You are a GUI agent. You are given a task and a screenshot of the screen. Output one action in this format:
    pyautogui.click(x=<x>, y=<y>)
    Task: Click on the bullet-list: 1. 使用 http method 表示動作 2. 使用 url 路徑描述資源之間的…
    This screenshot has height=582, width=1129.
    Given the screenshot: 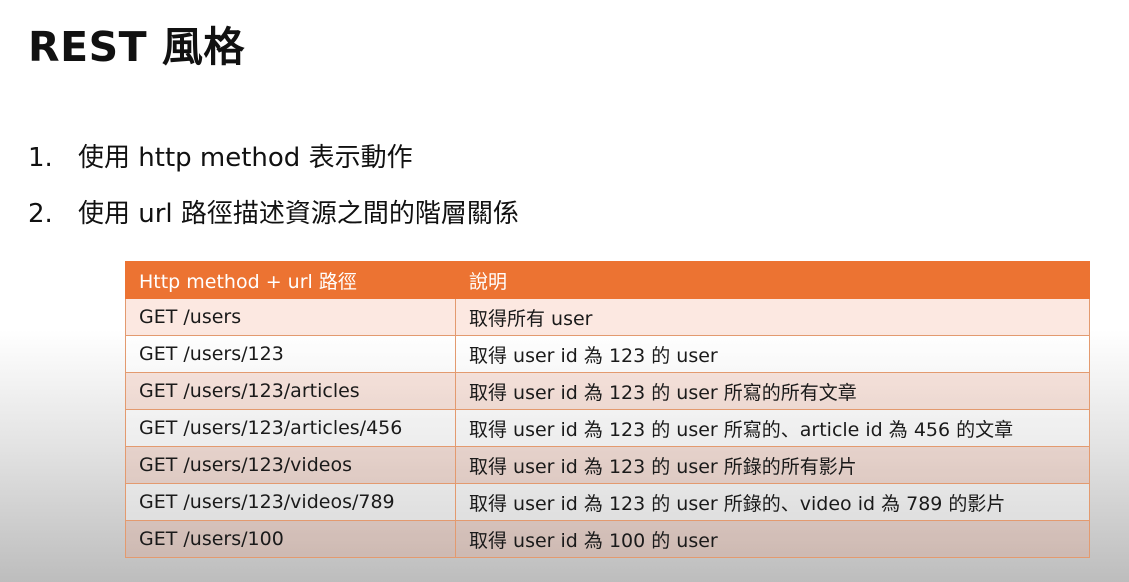 What is the action you would take?
    pyautogui.click(x=273, y=196)
    